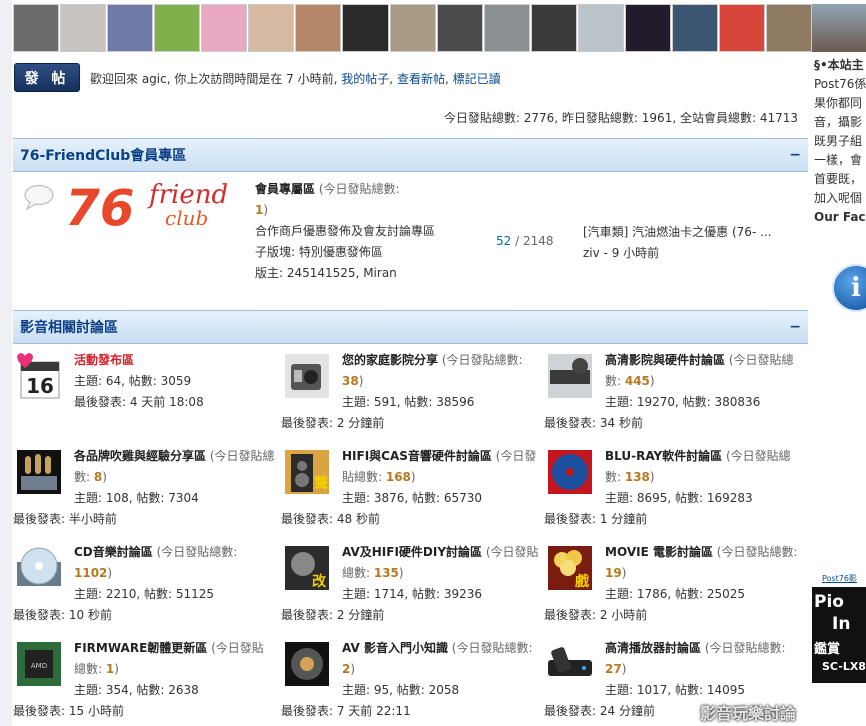 Image resolution: width=866 pixels, height=726 pixels. What do you see at coordinates (104, 360) in the screenshot?
I see `forum-name: 活動發布區` at bounding box center [104, 360].